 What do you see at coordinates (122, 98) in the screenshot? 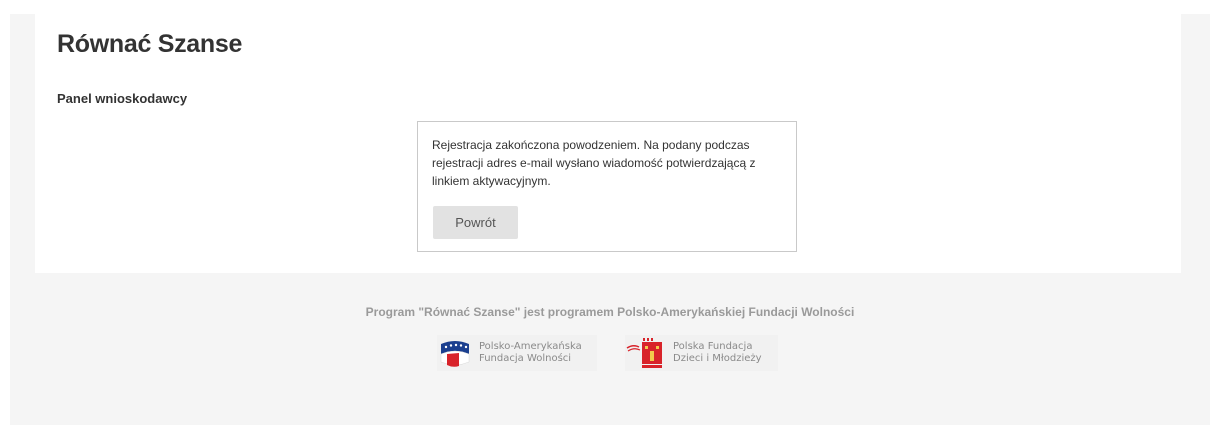
I see `panel-heading: Panel wnioskodawcy` at bounding box center [122, 98].